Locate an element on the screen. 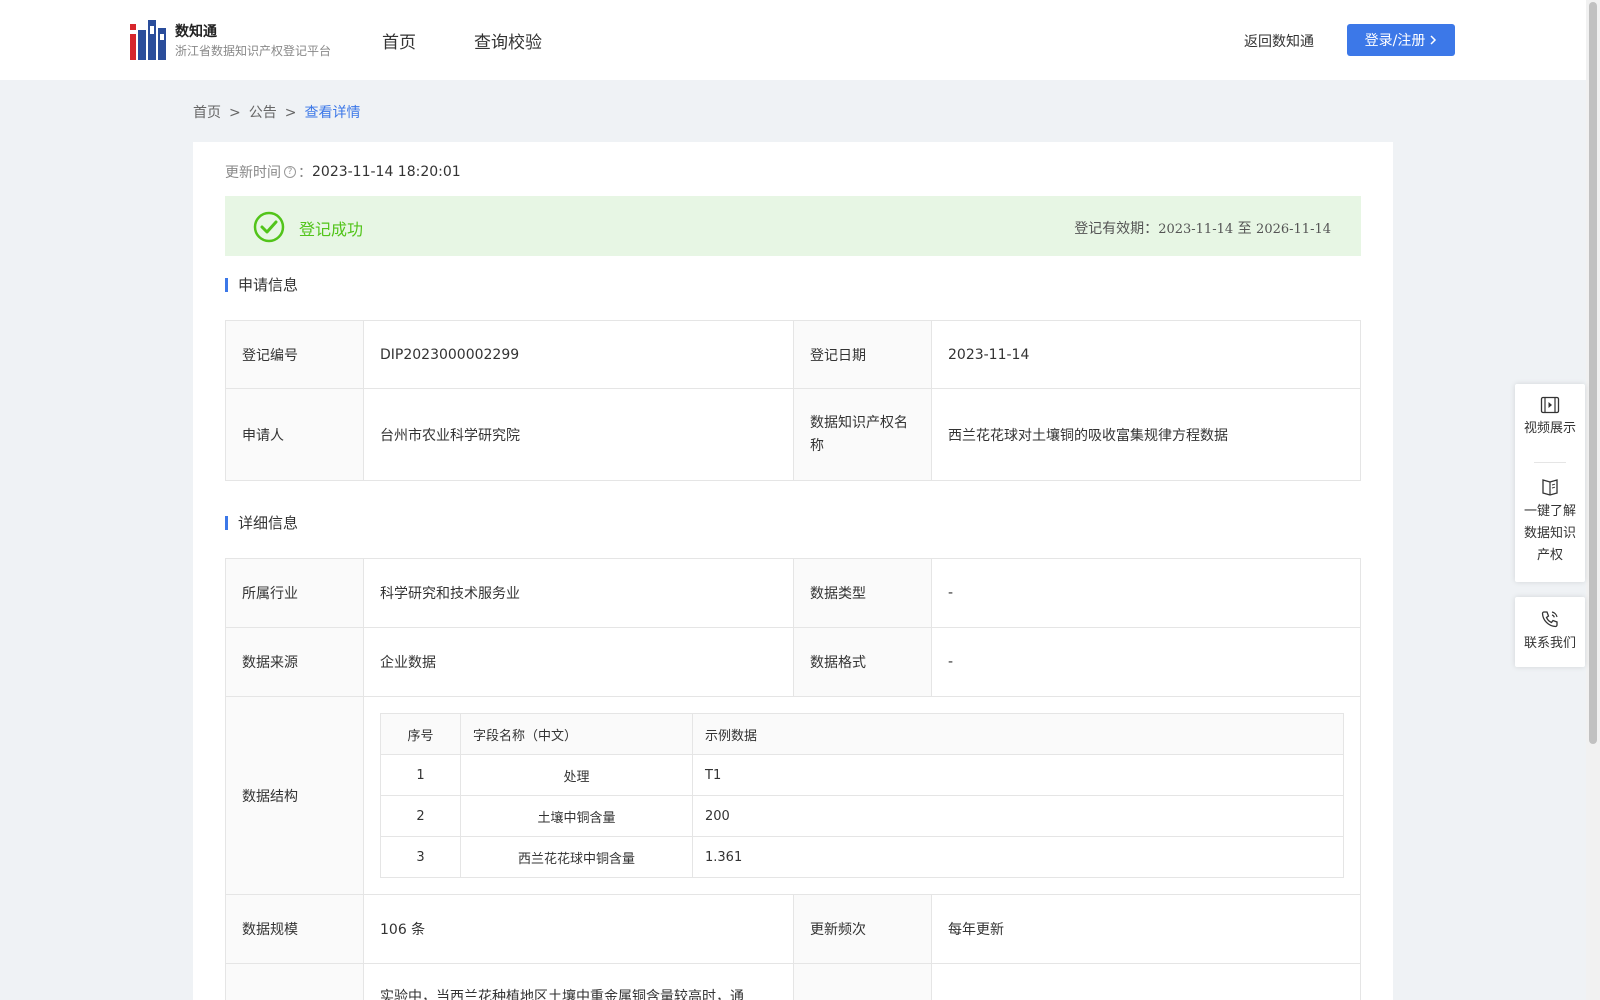 The width and height of the screenshot is (1600, 1000). table-row: 所属行业 科学研究和技术服务业 数据类型 - is located at coordinates (793, 593).